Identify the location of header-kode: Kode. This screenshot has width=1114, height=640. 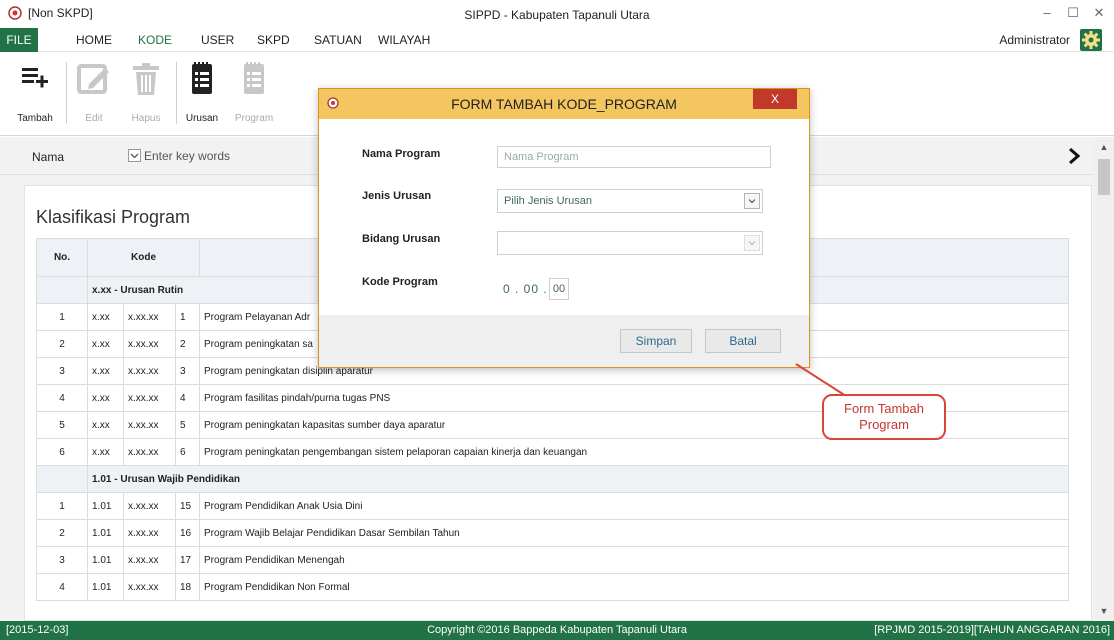
(143, 257).